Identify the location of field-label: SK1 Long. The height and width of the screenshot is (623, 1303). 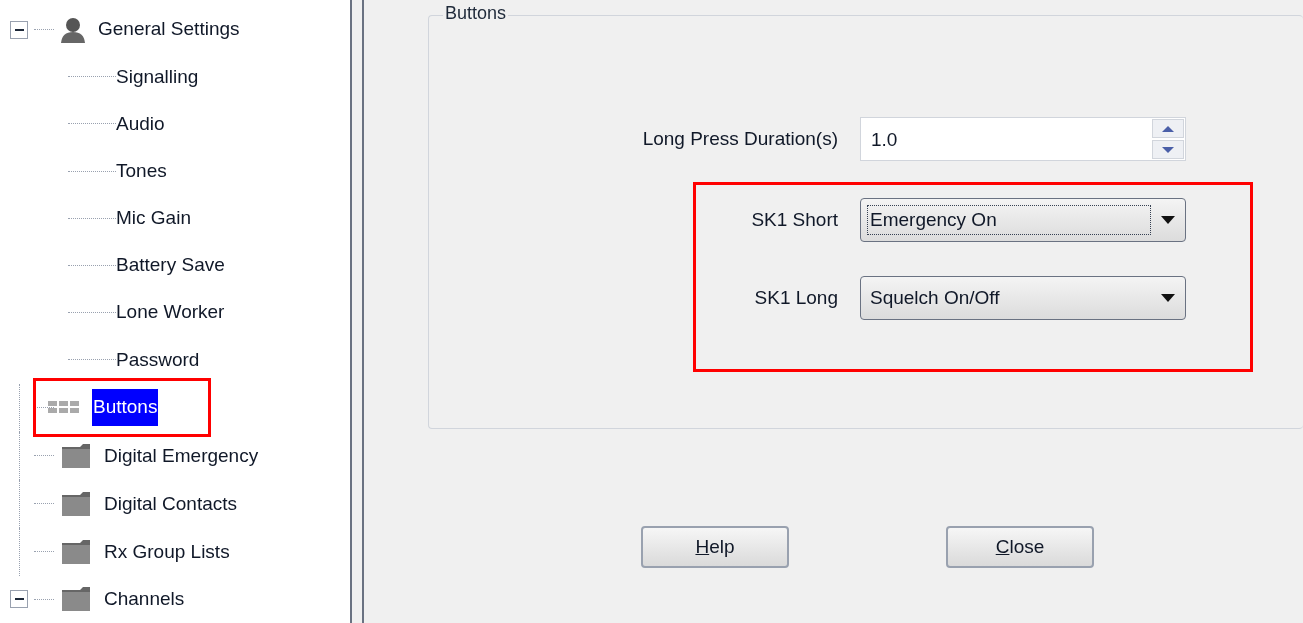
(796, 297).